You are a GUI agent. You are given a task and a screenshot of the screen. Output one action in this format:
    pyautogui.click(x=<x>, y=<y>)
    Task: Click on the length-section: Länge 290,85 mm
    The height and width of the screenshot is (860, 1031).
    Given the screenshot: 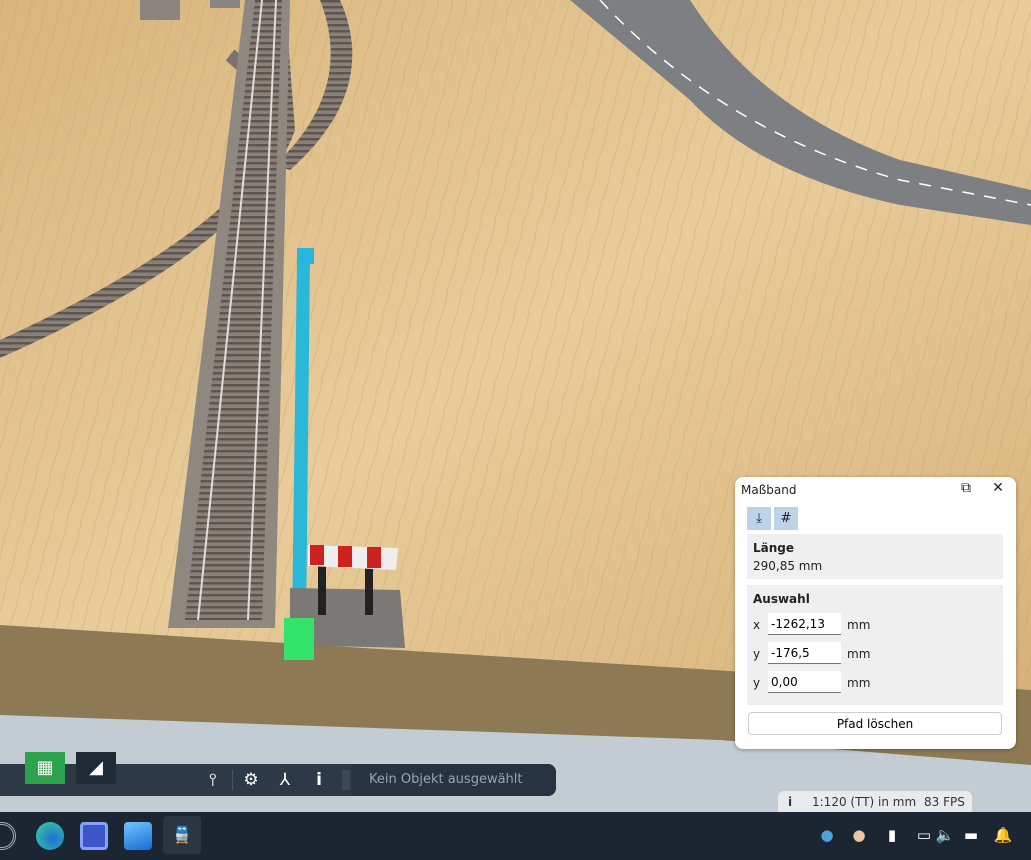 What is the action you would take?
    pyautogui.click(x=875, y=556)
    